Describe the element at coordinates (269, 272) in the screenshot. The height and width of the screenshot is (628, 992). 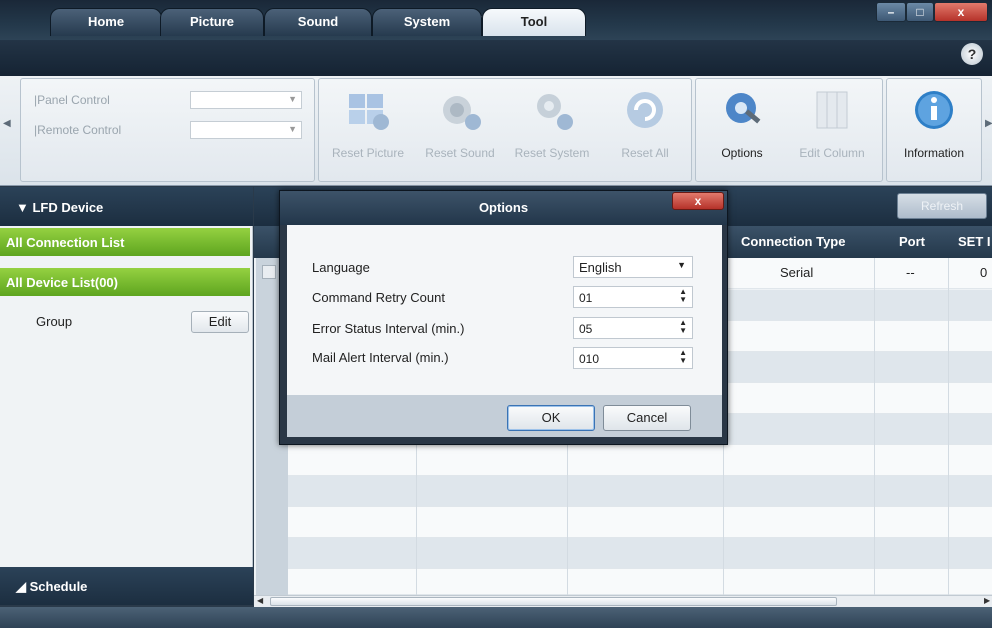
I see `row-checkbox` at that location.